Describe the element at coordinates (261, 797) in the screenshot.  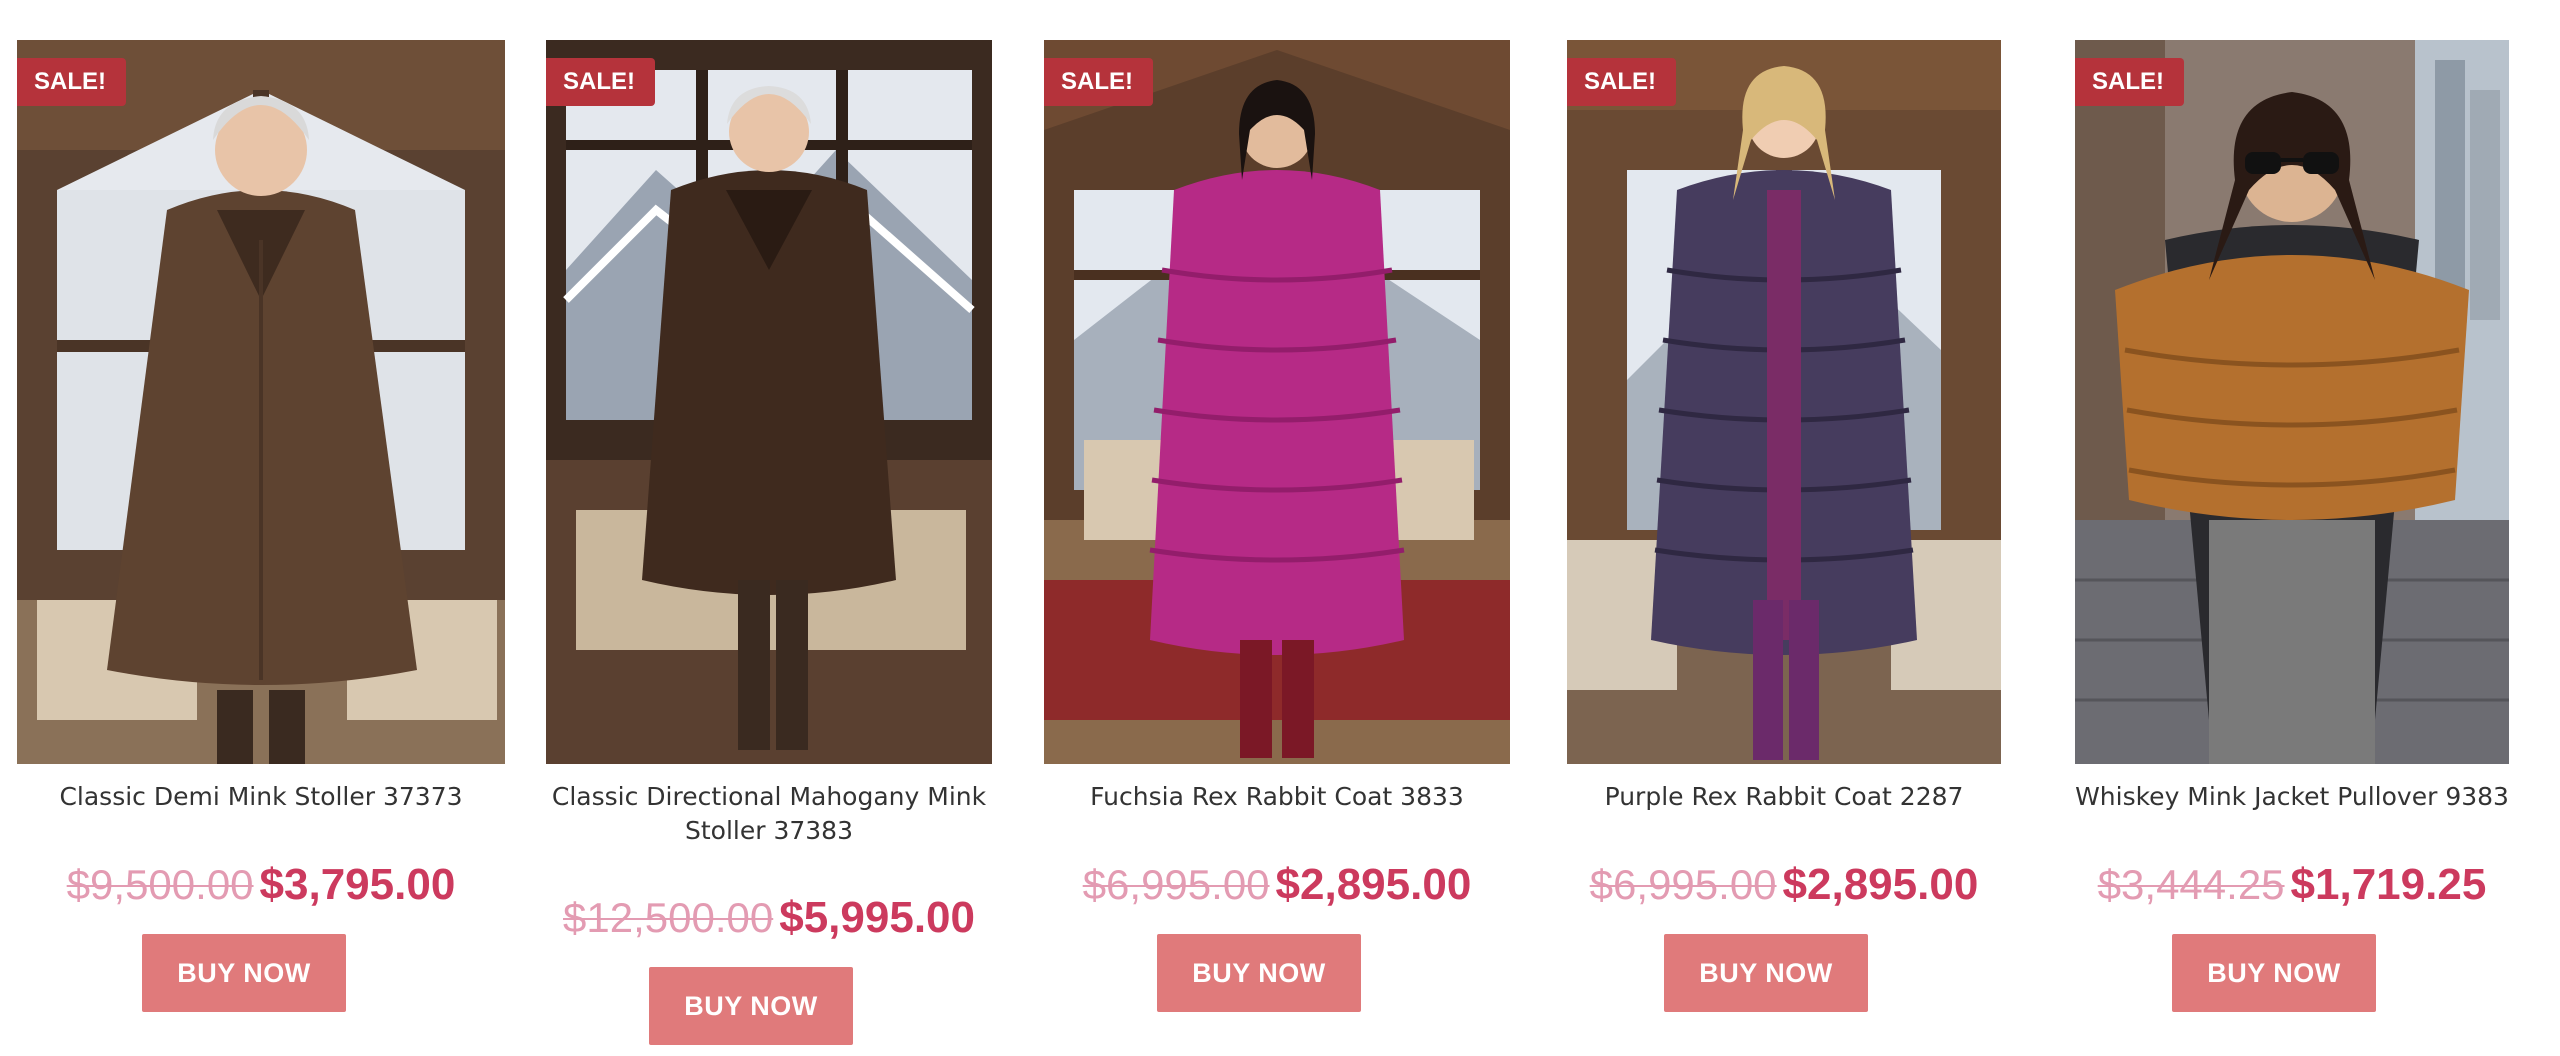
I see `product-title: Classic Demi Mink Stoller 37373` at that location.